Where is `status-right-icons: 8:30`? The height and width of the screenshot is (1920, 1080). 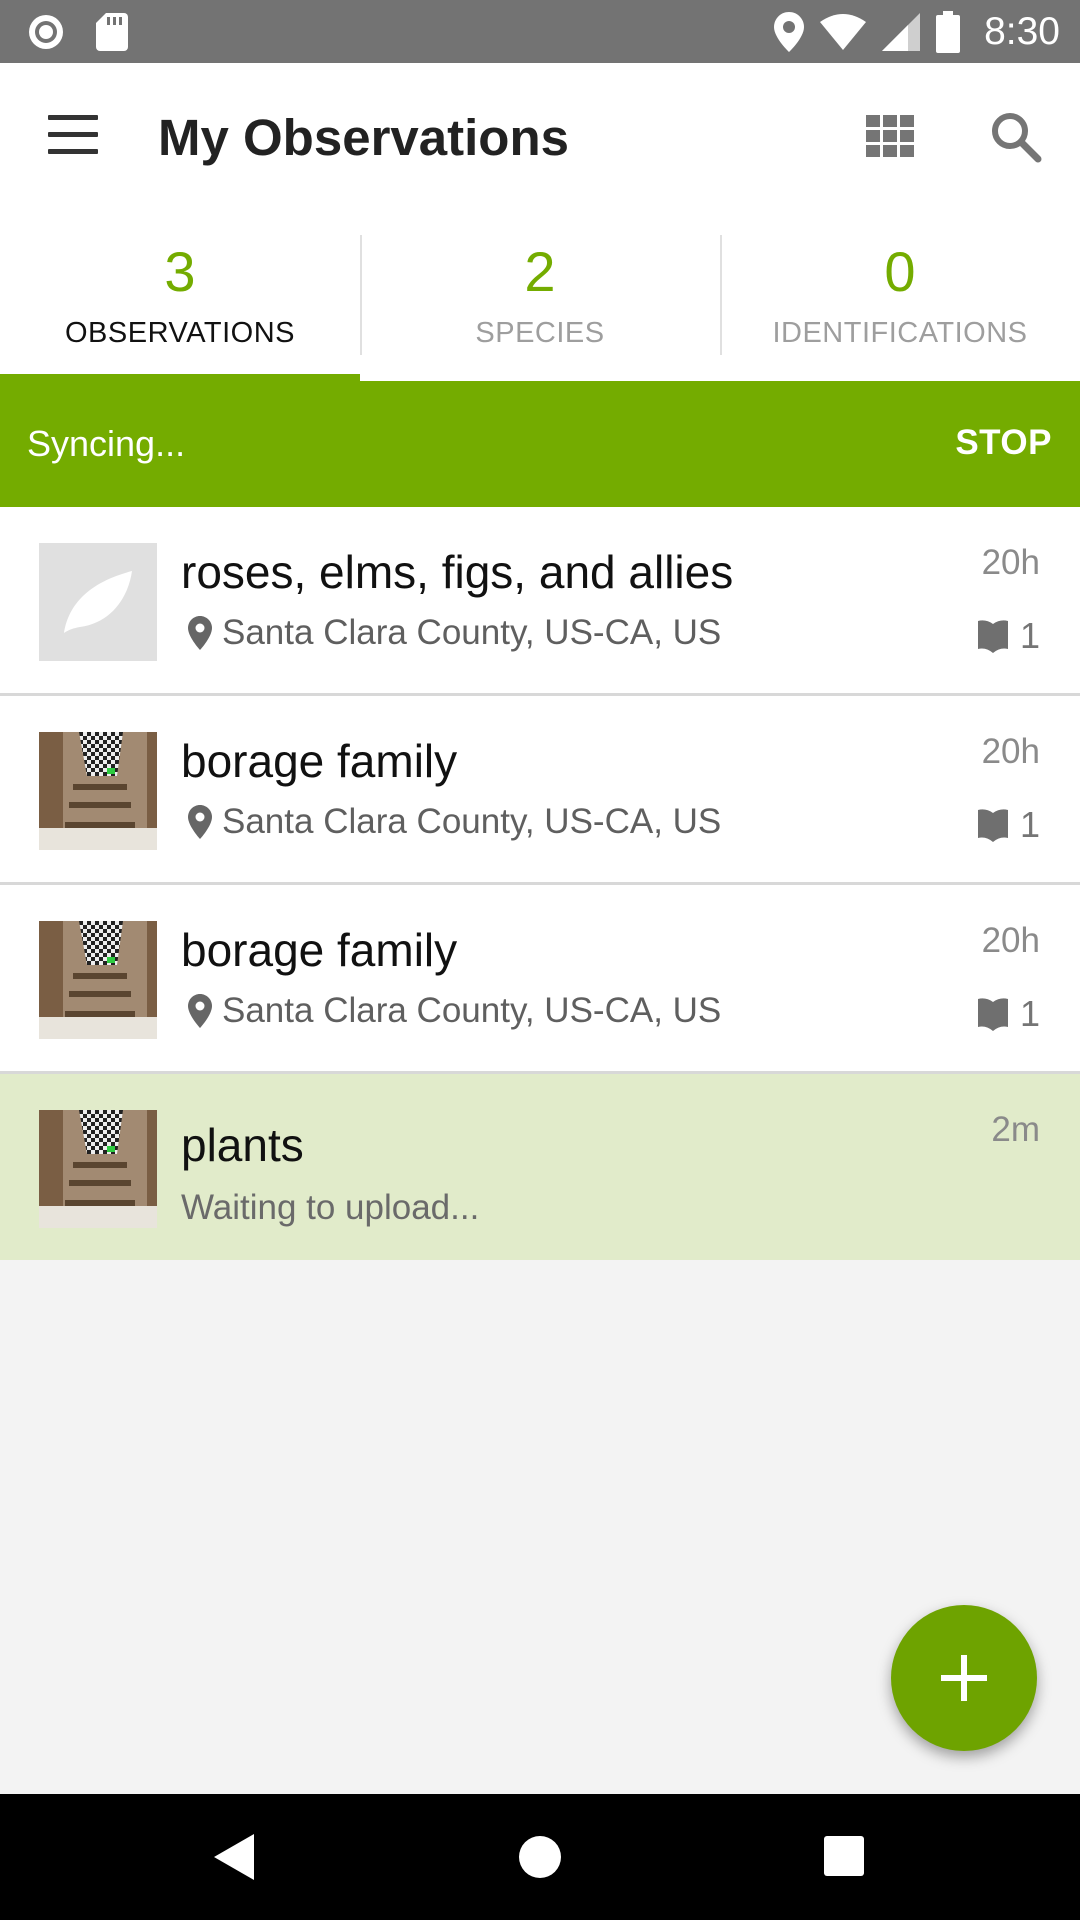
status-right-icons: 8:30 is located at coordinates (917, 31).